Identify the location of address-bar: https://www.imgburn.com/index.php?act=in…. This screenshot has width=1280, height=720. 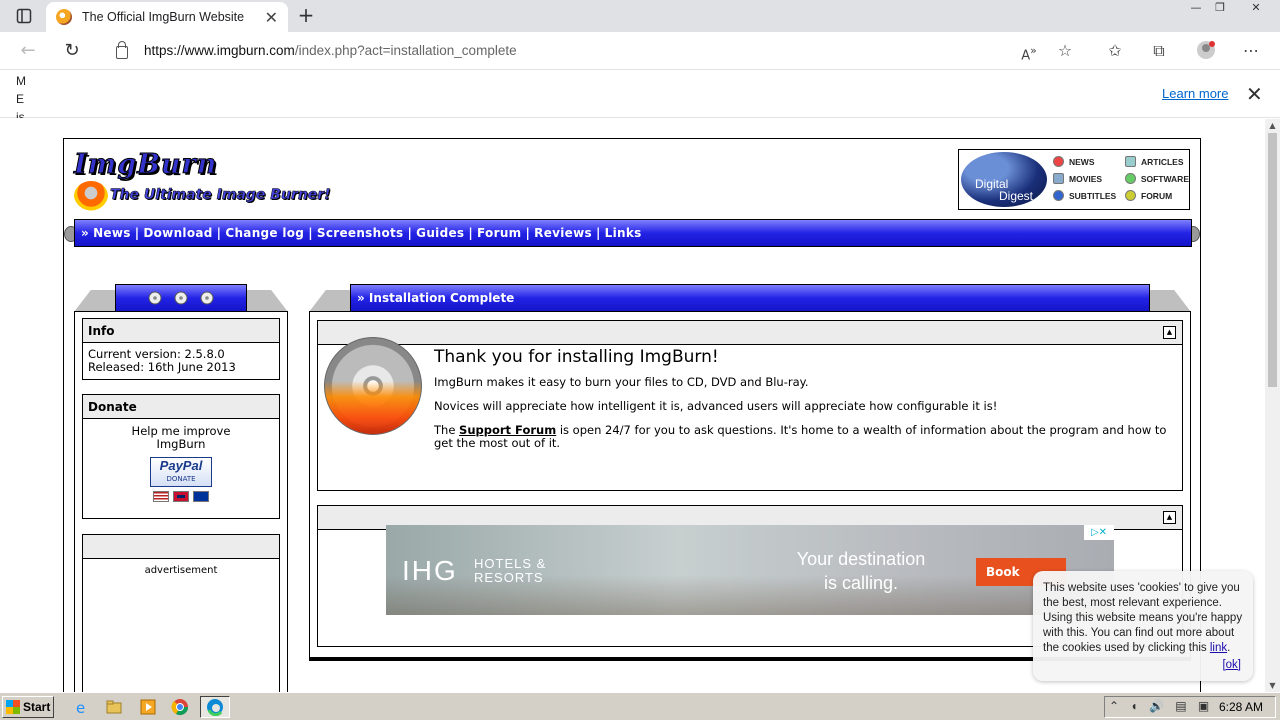
(595, 50).